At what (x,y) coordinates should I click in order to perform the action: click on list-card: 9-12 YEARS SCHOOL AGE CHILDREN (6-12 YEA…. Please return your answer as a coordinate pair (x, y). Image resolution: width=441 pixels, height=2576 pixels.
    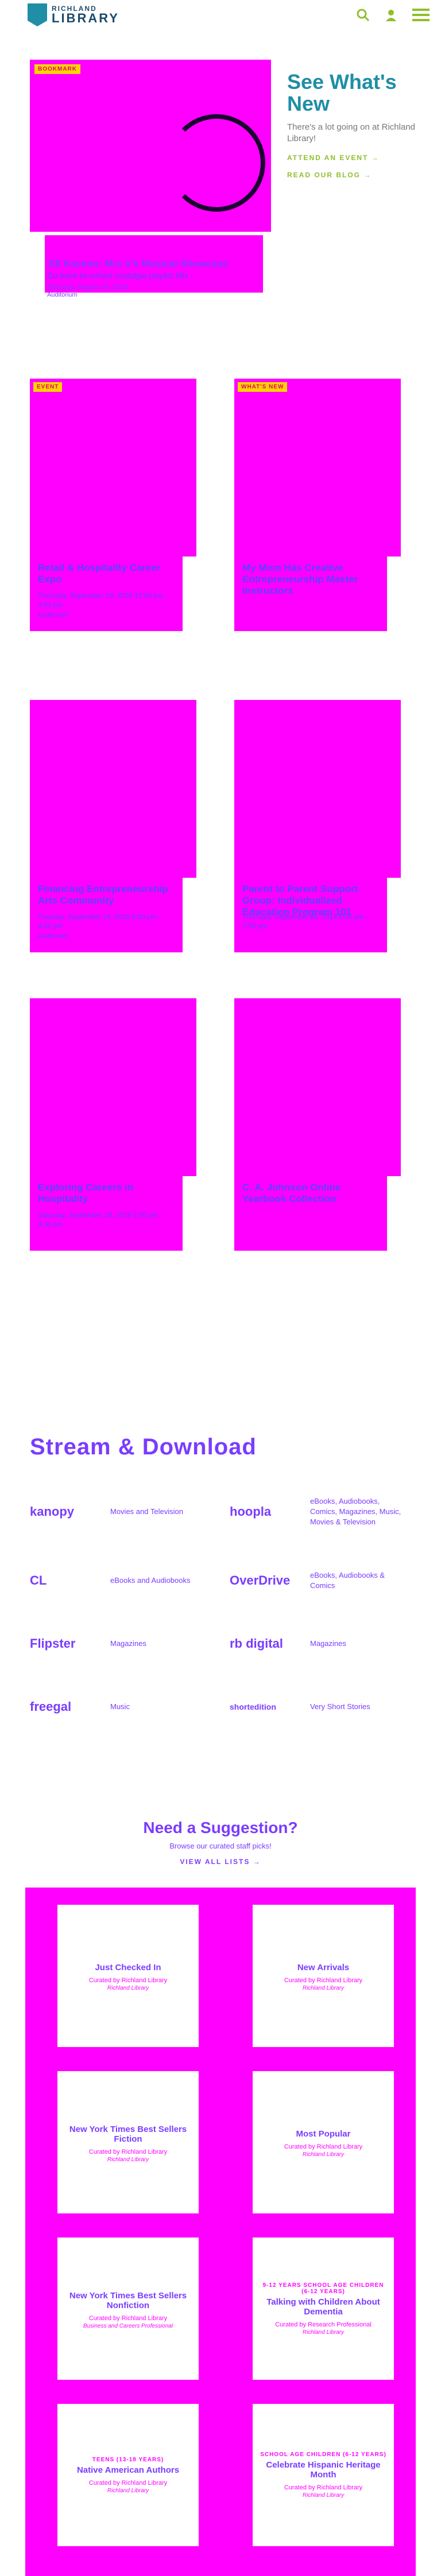
    Looking at the image, I should click on (323, 2309).